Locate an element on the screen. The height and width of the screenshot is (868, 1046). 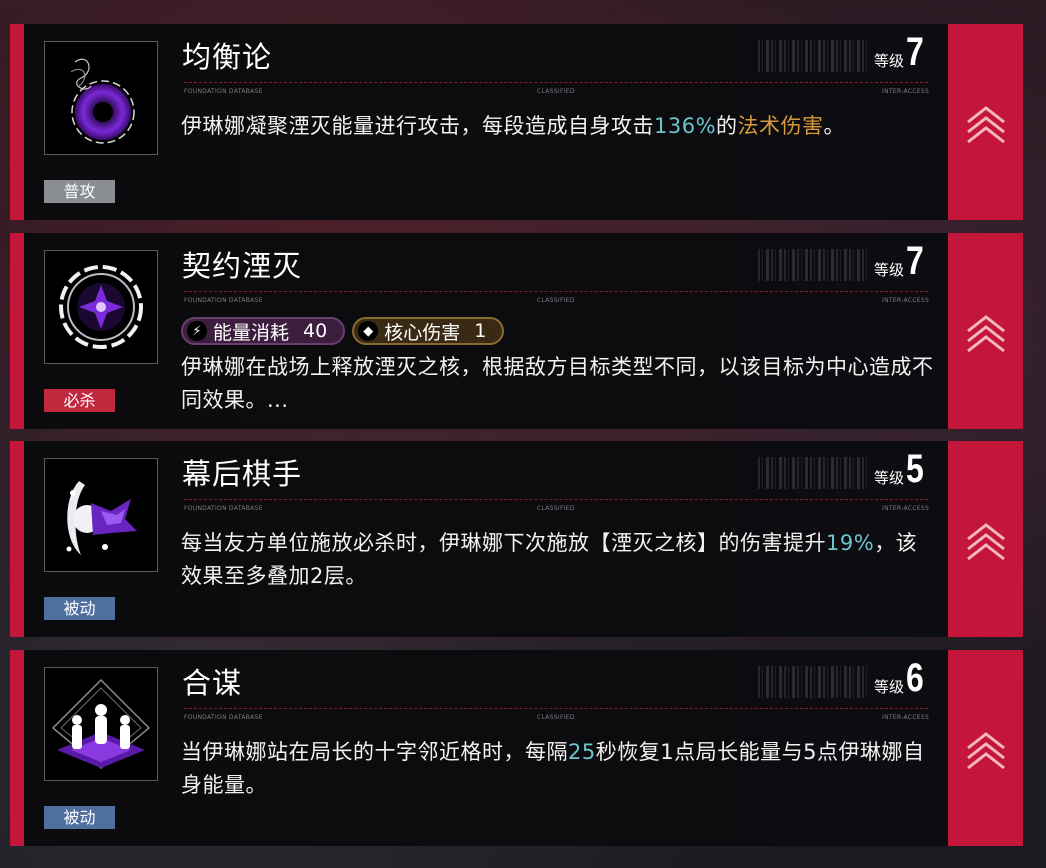
skill-title: 契约湮灭 is located at coordinates (242, 266).